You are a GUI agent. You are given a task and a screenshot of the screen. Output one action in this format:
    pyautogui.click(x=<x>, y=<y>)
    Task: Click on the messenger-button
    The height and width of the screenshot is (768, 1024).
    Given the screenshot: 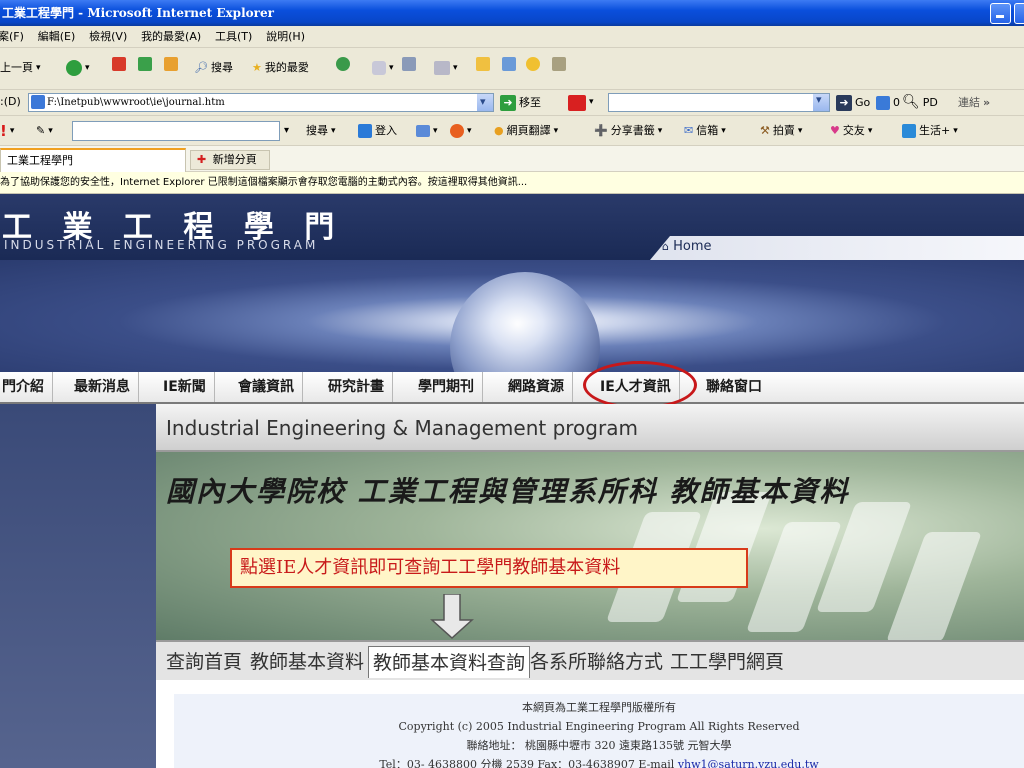 What is the action you would take?
    pyautogui.click(x=509, y=64)
    